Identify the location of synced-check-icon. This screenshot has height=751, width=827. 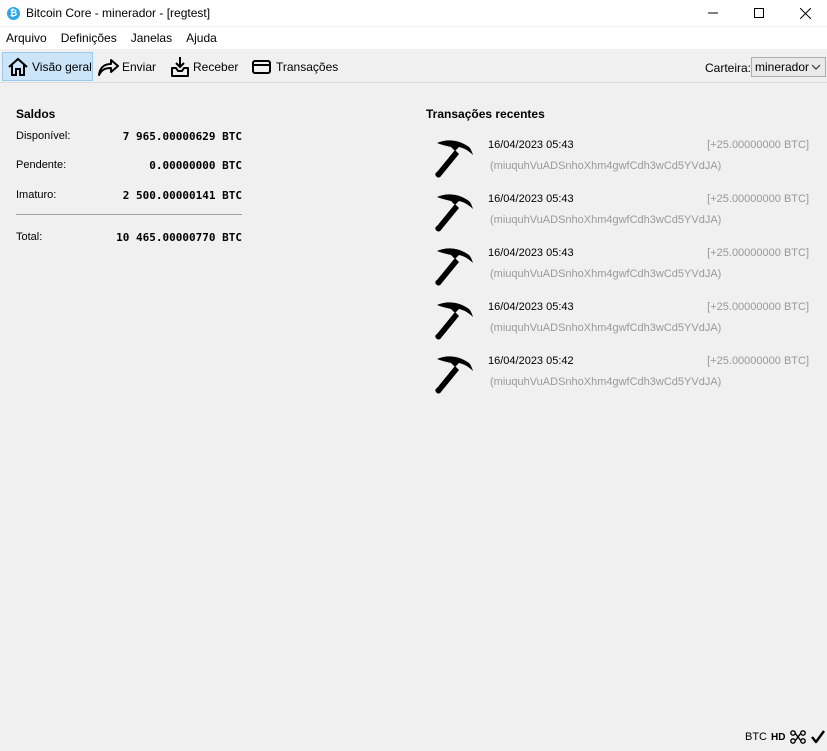
(818, 737).